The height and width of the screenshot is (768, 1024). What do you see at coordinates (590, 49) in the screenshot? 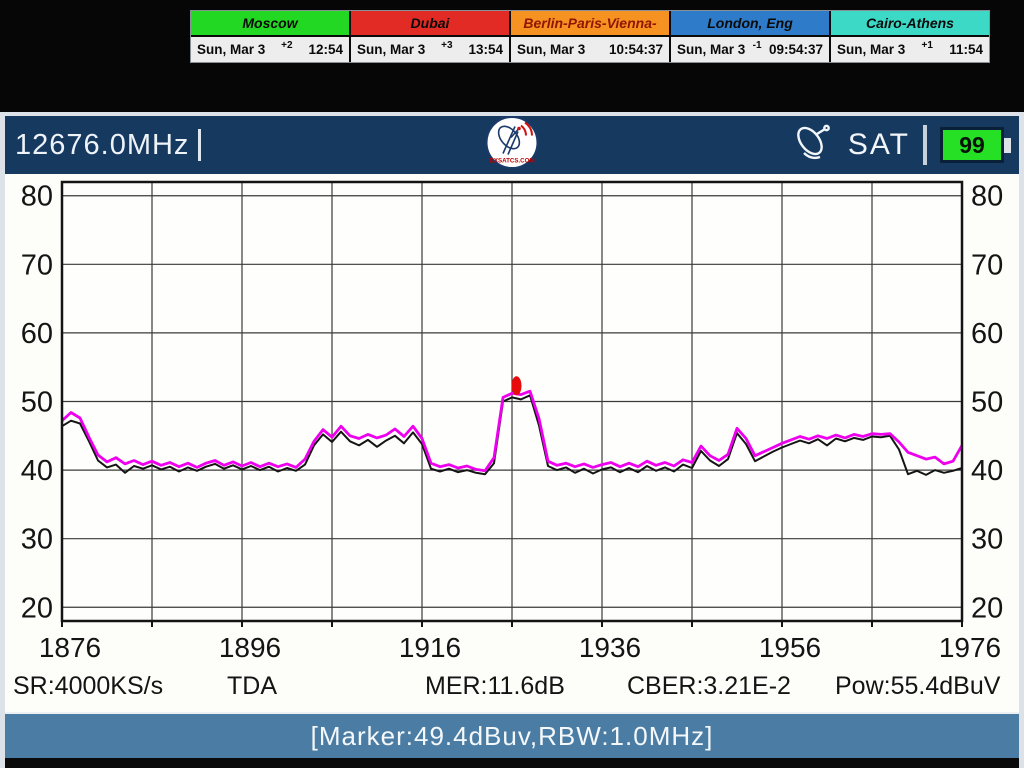
I see `clock-city-time: Sun, Mar 3 10:54:37` at bounding box center [590, 49].